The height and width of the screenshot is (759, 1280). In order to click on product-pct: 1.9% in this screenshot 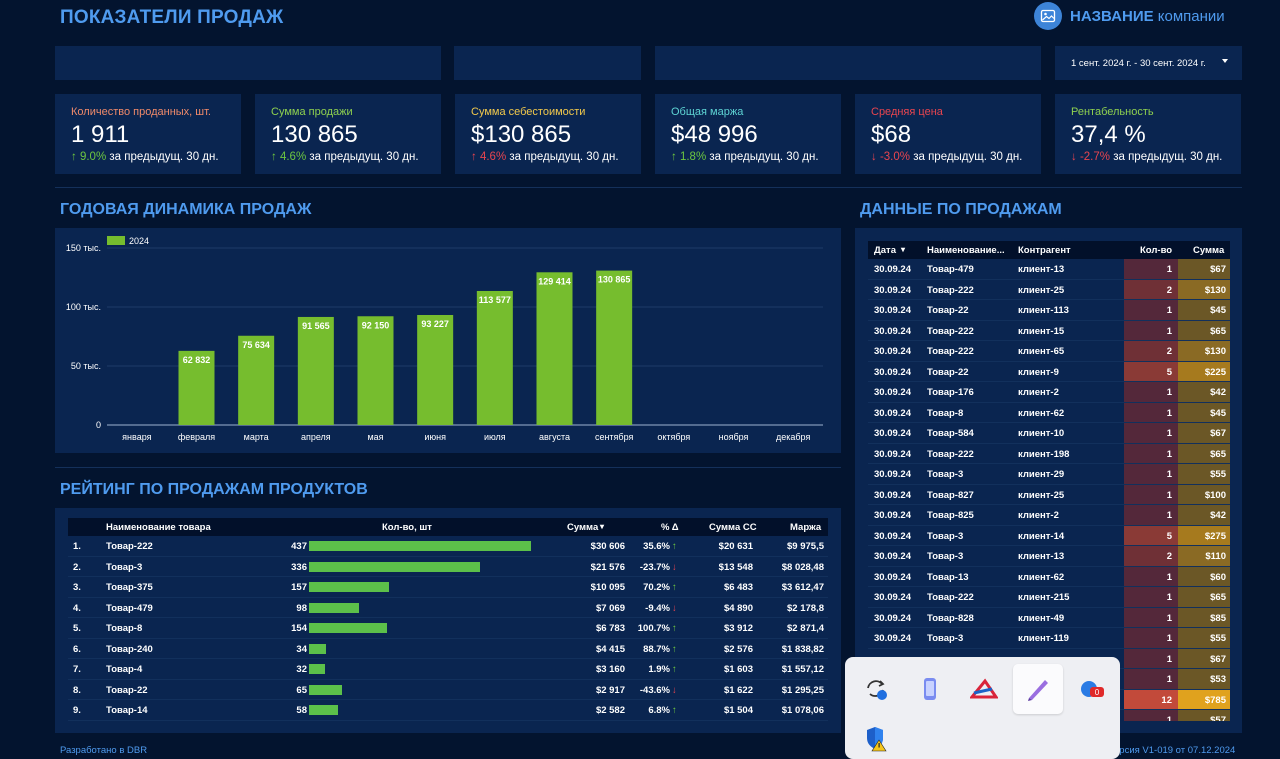, I will do `click(659, 669)`.